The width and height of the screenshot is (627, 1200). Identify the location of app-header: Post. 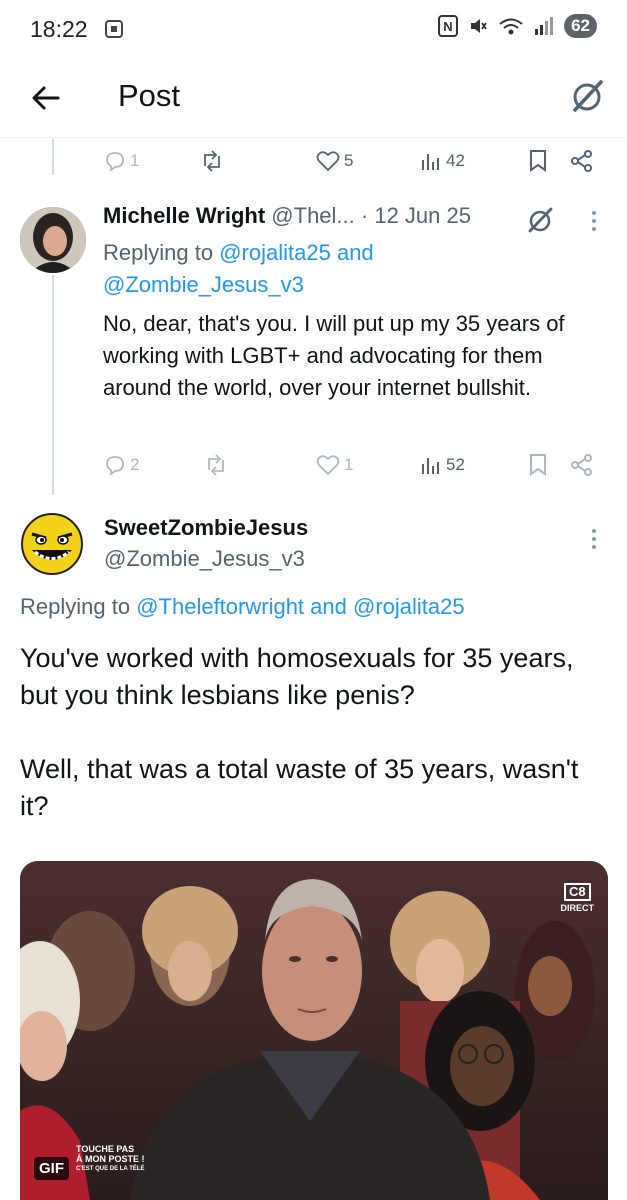
(313, 100).